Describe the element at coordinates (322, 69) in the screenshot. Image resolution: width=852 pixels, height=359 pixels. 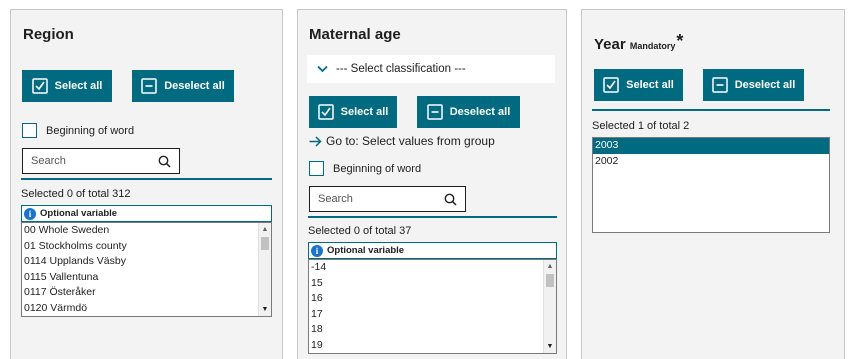
I see `chevron-down-icon` at that location.